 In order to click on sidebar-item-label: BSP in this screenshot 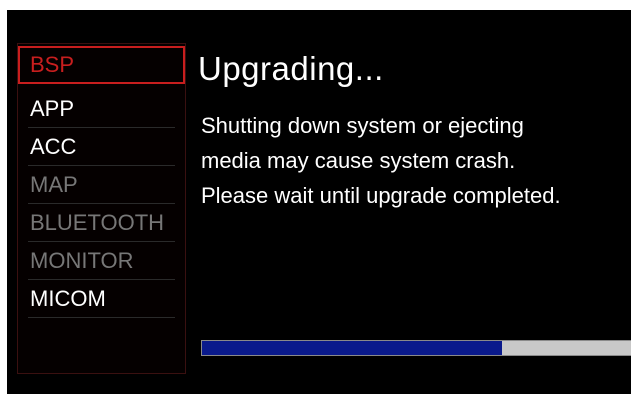, I will do `click(52, 64)`.